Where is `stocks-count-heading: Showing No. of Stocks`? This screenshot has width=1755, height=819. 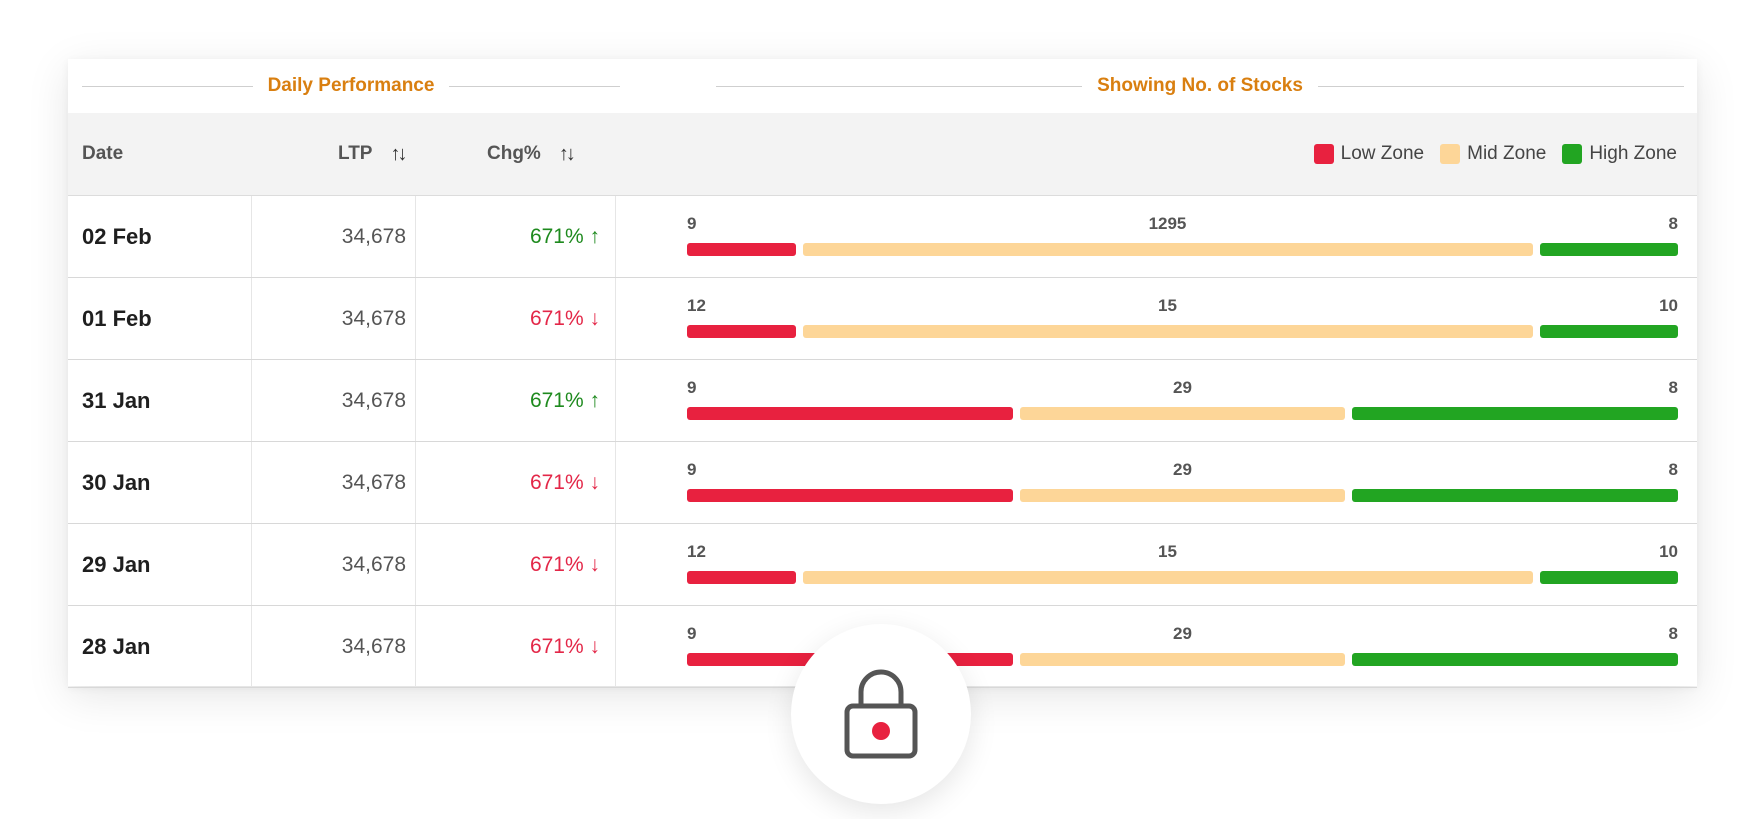 stocks-count-heading: Showing No. of Stocks is located at coordinates (1200, 86).